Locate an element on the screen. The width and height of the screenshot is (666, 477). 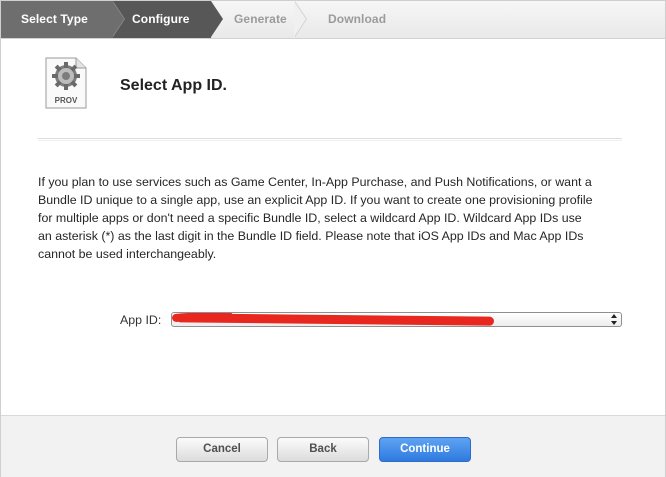
step-download: Download is located at coordinates (359, 19).